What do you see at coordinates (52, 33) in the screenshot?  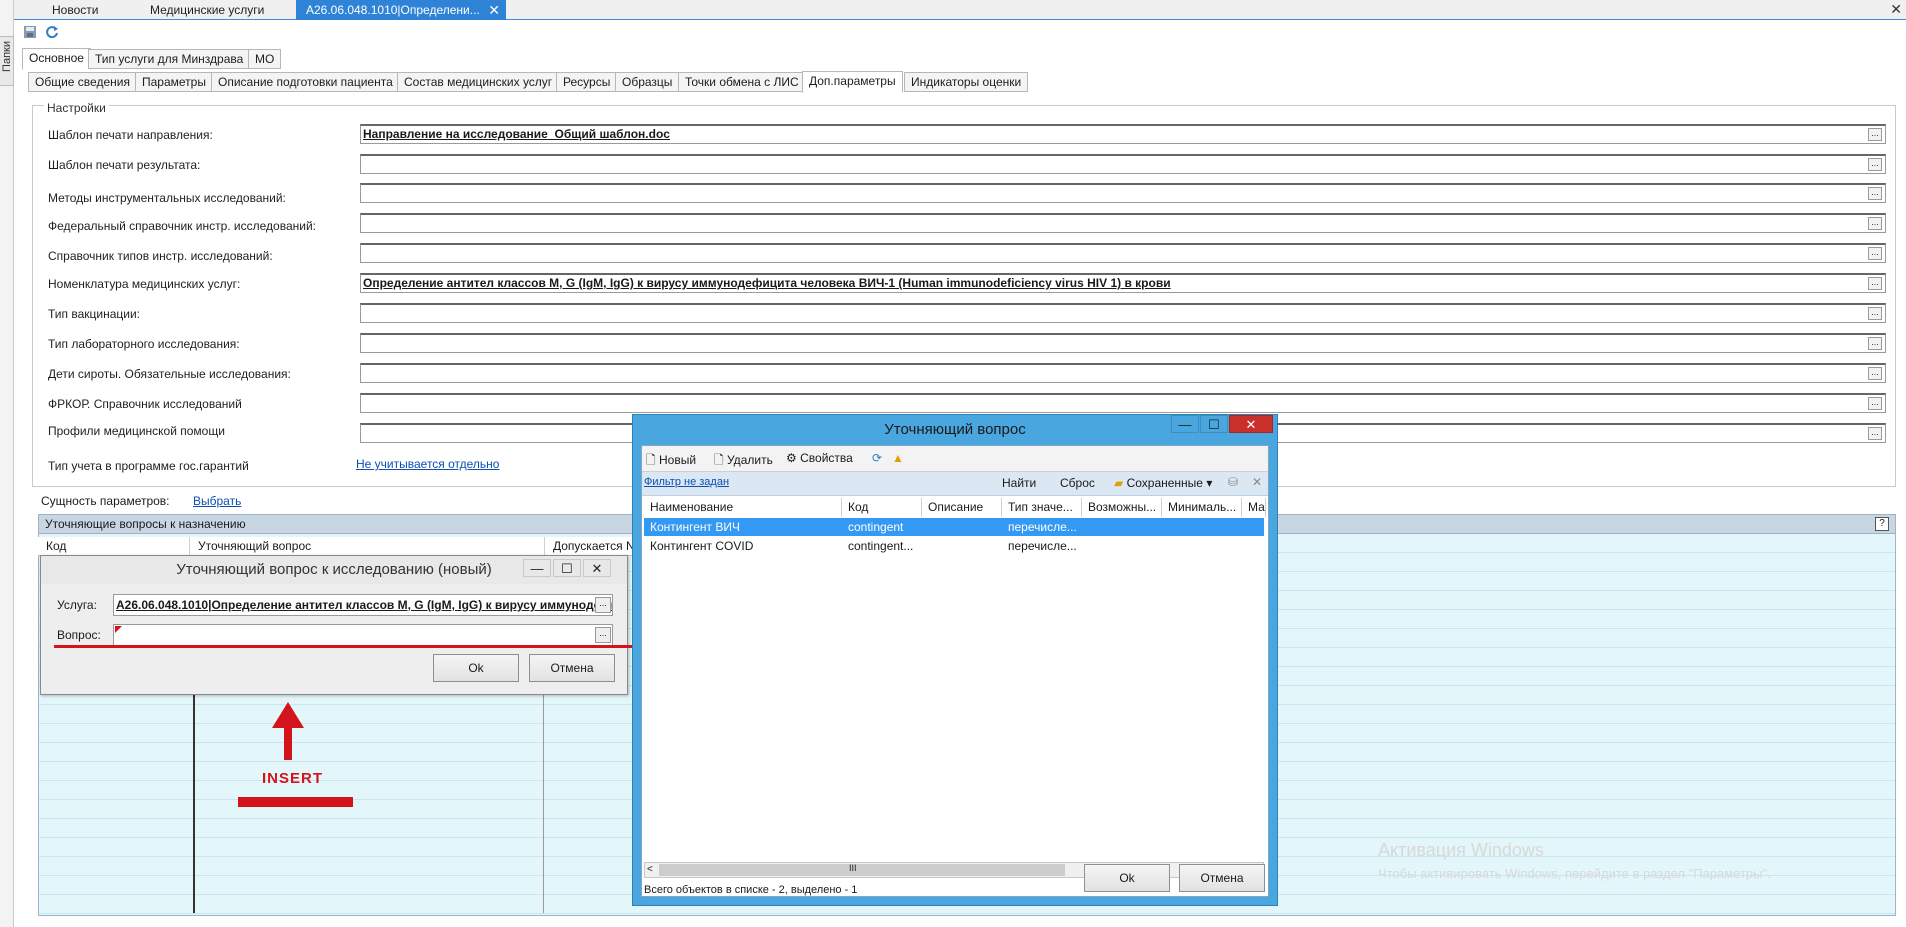 I see `refresh-icon` at bounding box center [52, 33].